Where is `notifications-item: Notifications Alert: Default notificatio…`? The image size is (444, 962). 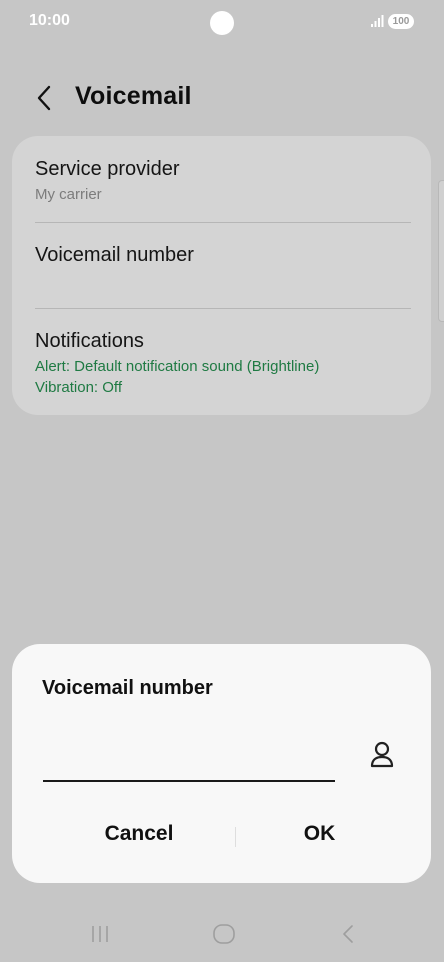
notifications-item: Notifications Alert: Default notificatio… is located at coordinates (221, 362).